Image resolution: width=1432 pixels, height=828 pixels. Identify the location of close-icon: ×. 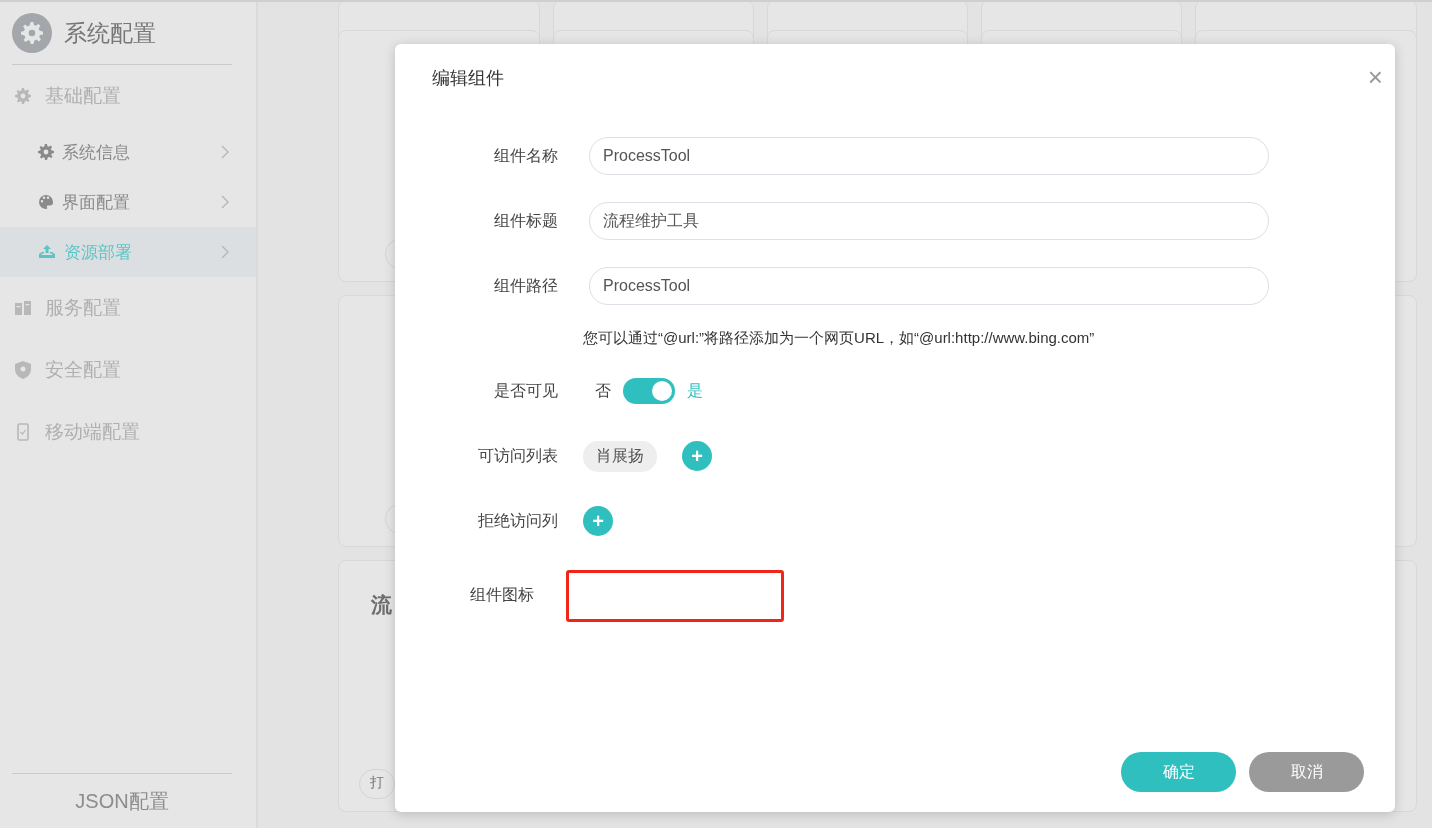
(1375, 77).